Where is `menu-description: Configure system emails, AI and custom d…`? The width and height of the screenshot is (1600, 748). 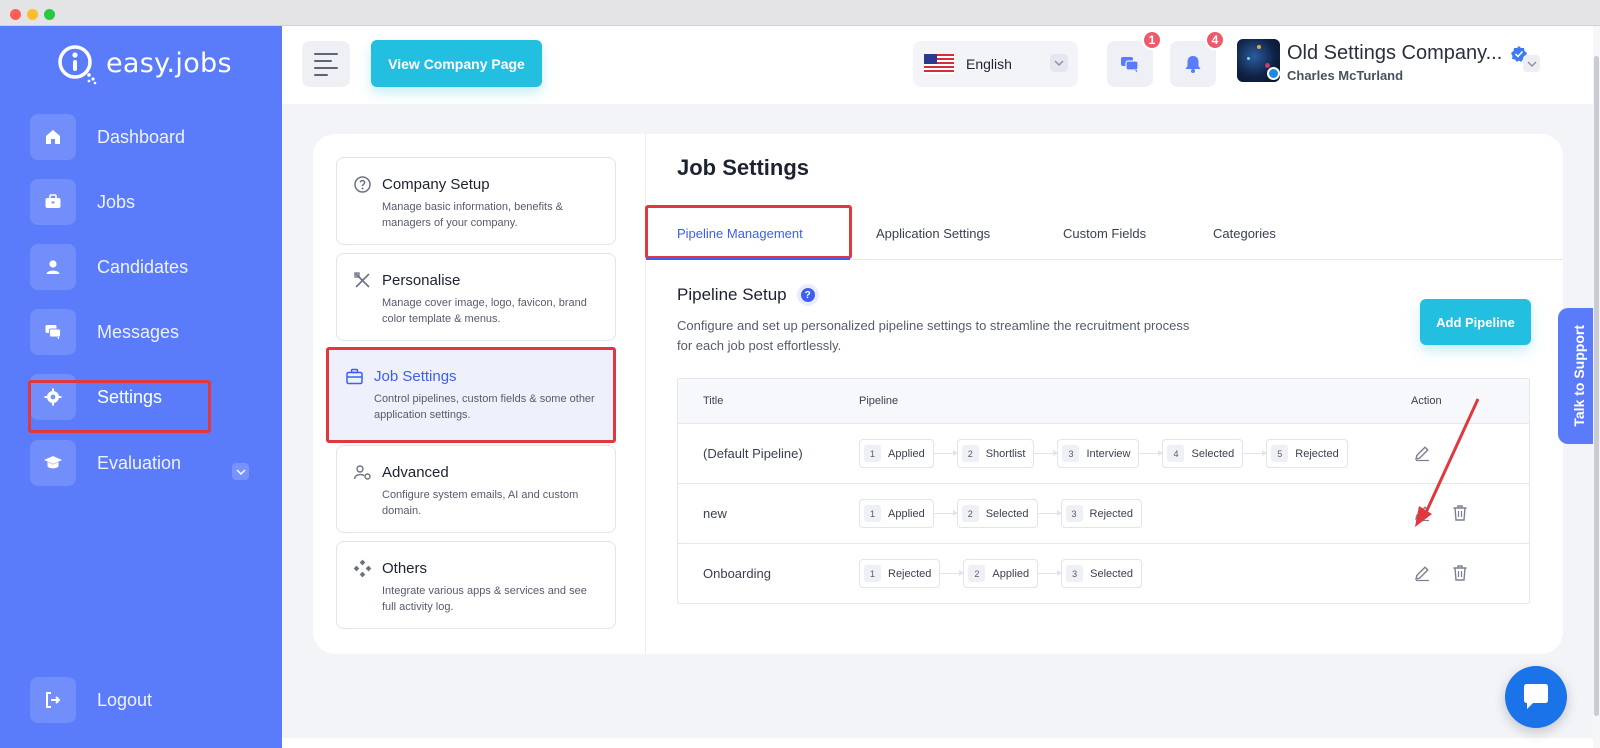 menu-description: Configure system emails, AI and custom d… is located at coordinates (480, 503).